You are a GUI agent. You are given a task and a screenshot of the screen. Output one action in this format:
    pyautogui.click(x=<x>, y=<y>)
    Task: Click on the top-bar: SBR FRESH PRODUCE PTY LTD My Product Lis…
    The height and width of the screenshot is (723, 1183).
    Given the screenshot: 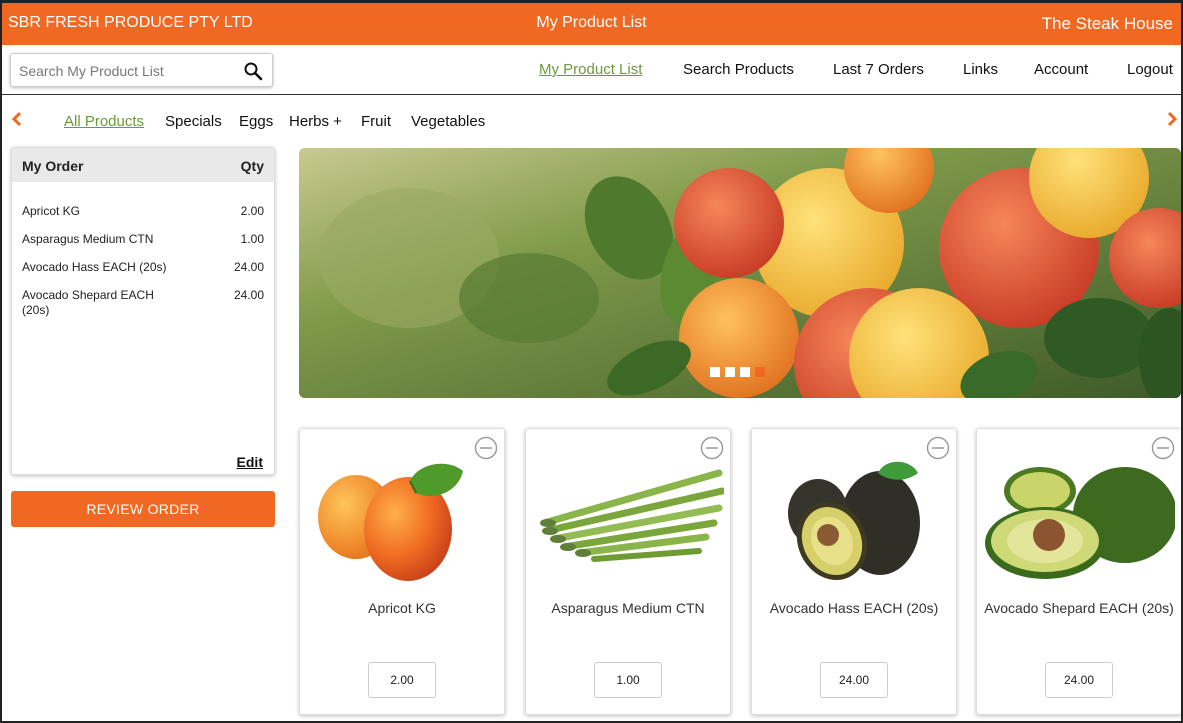 What is the action you would take?
    pyautogui.click(x=591, y=24)
    